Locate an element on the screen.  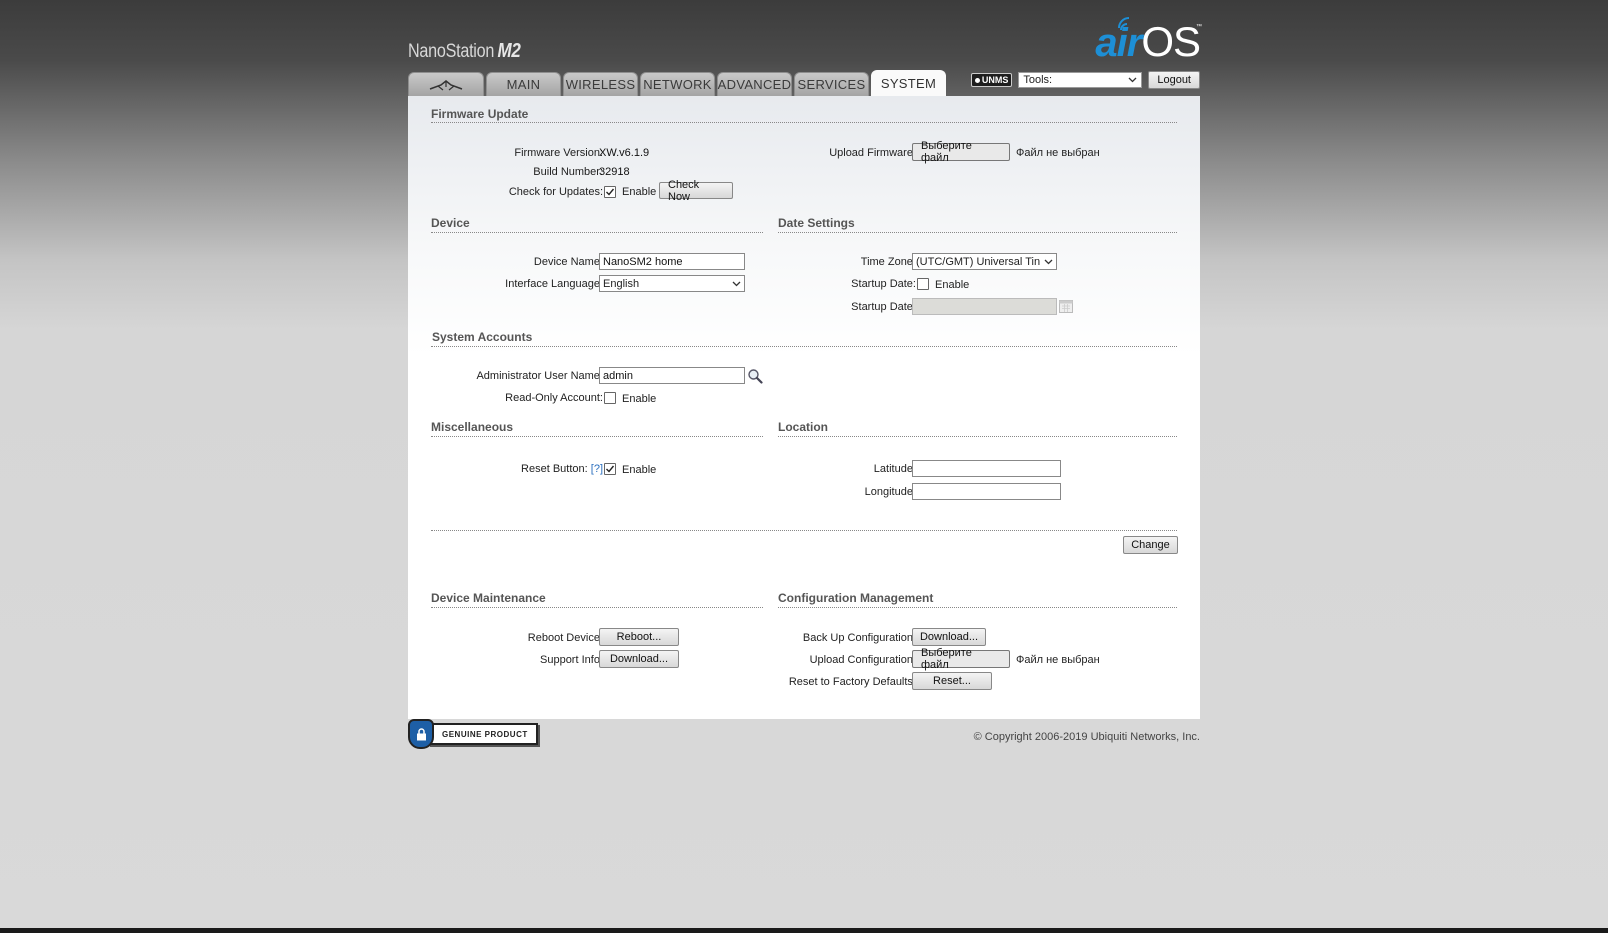
time-zone-select: (UTC/GMT) Universal Tin is located at coordinates (984, 261).